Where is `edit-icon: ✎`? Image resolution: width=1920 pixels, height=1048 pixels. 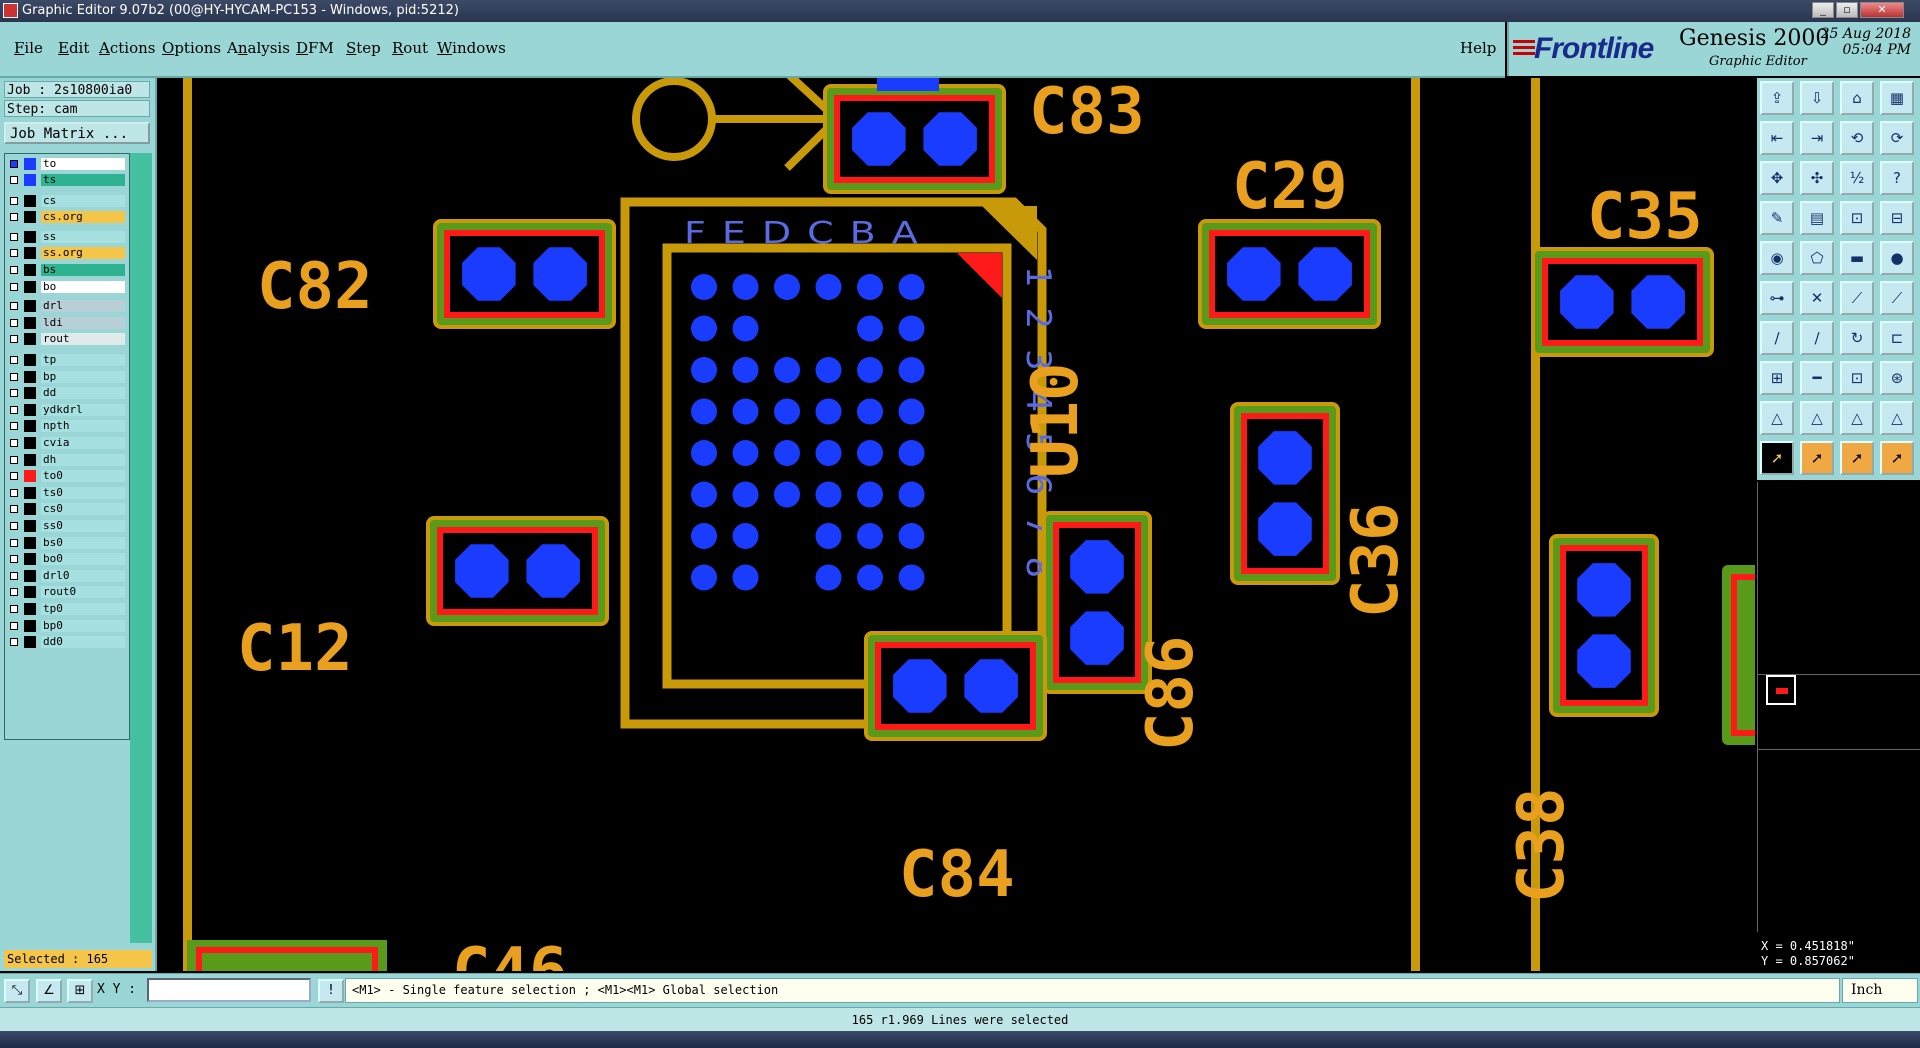 edit-icon: ✎ is located at coordinates (1777, 218).